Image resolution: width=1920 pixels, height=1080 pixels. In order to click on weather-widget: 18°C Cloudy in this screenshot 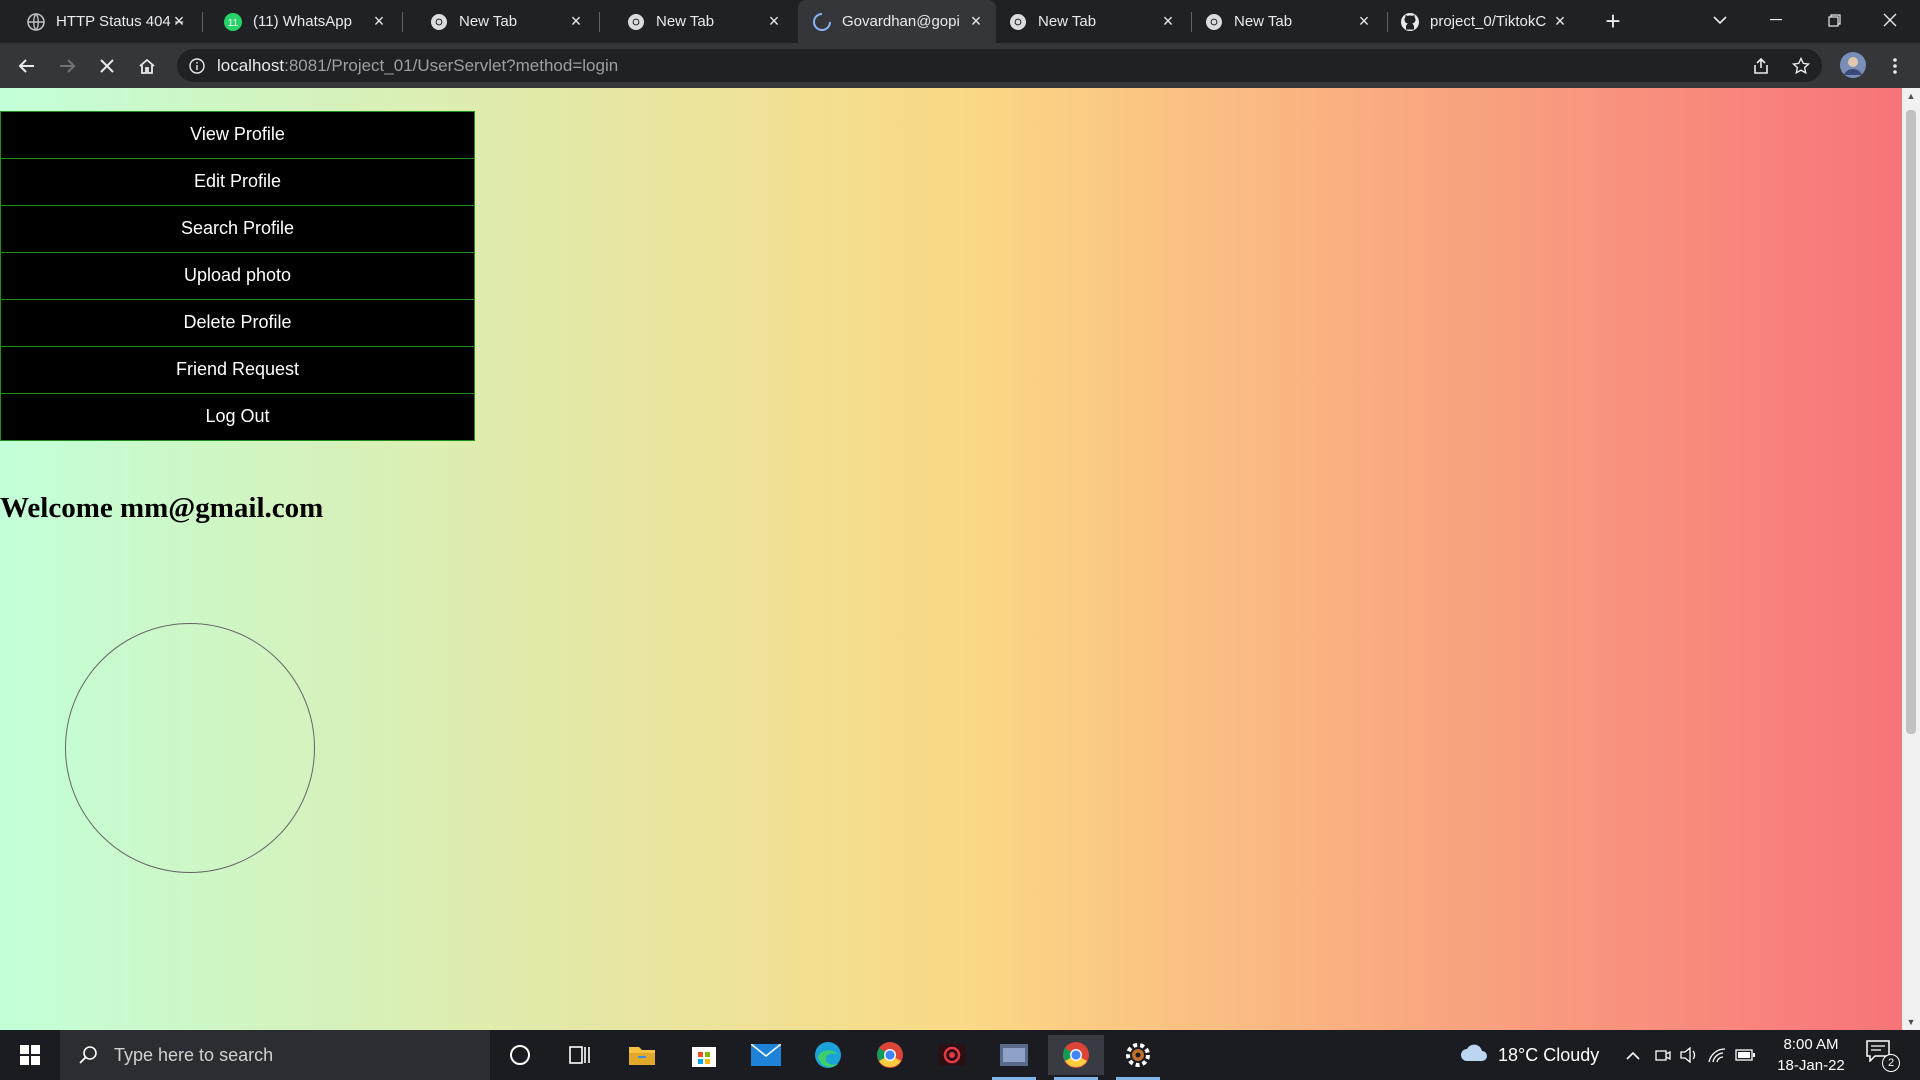, I will do `click(1529, 1055)`.